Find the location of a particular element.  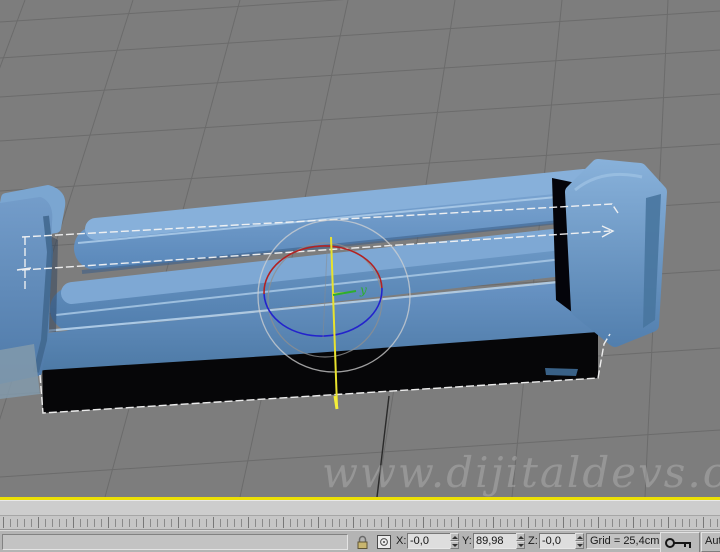

gizmo-axis-label: y is located at coordinates (363, 290).